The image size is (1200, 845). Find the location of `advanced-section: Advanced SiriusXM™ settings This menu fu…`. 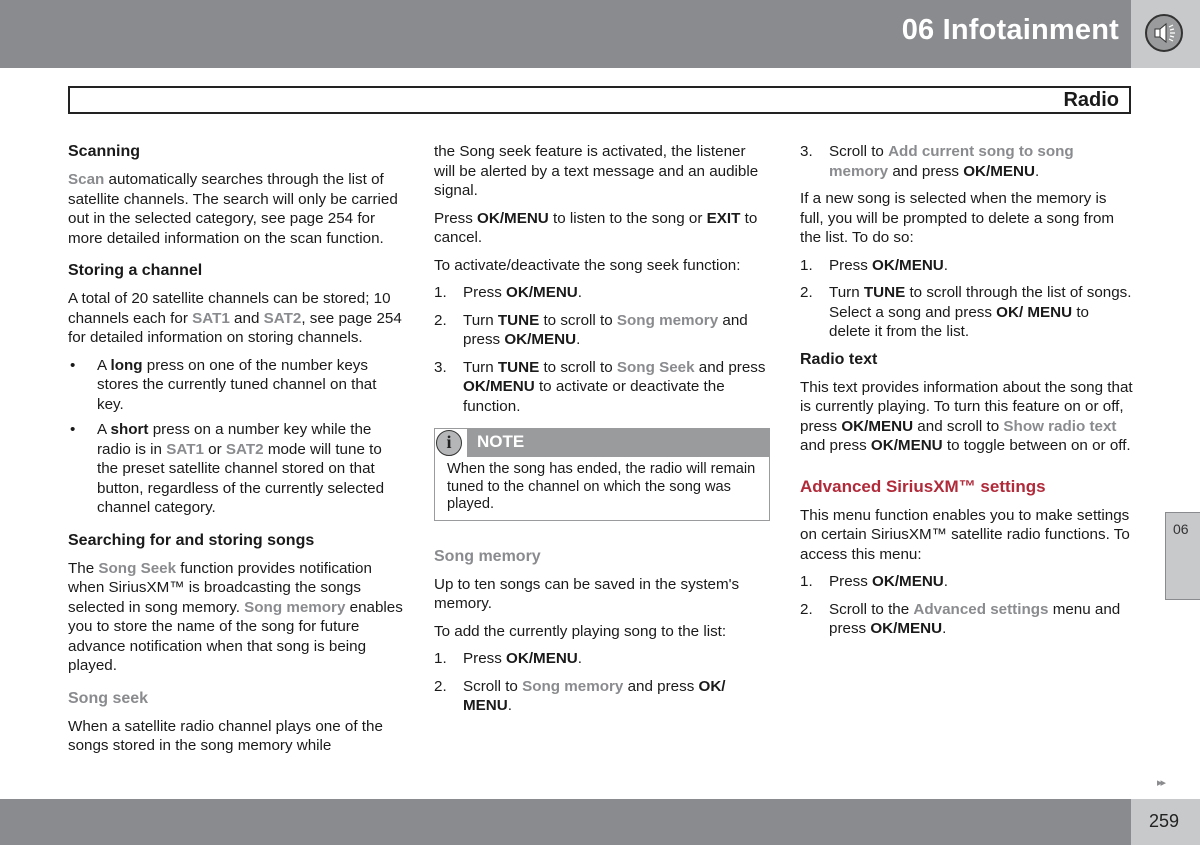

advanced-section: Advanced SiriusXM™ settings This menu fu… is located at coordinates (967, 557).